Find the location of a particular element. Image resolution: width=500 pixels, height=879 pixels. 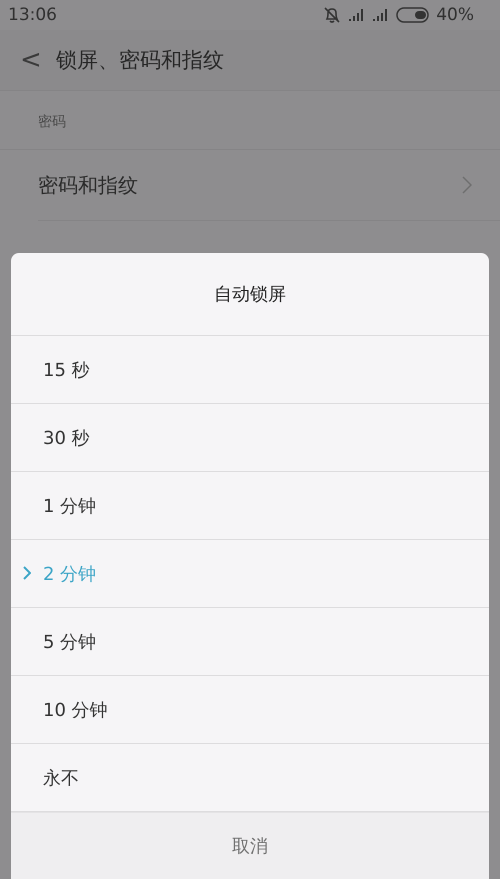

option-item: 10 分钟 is located at coordinates (75, 710).